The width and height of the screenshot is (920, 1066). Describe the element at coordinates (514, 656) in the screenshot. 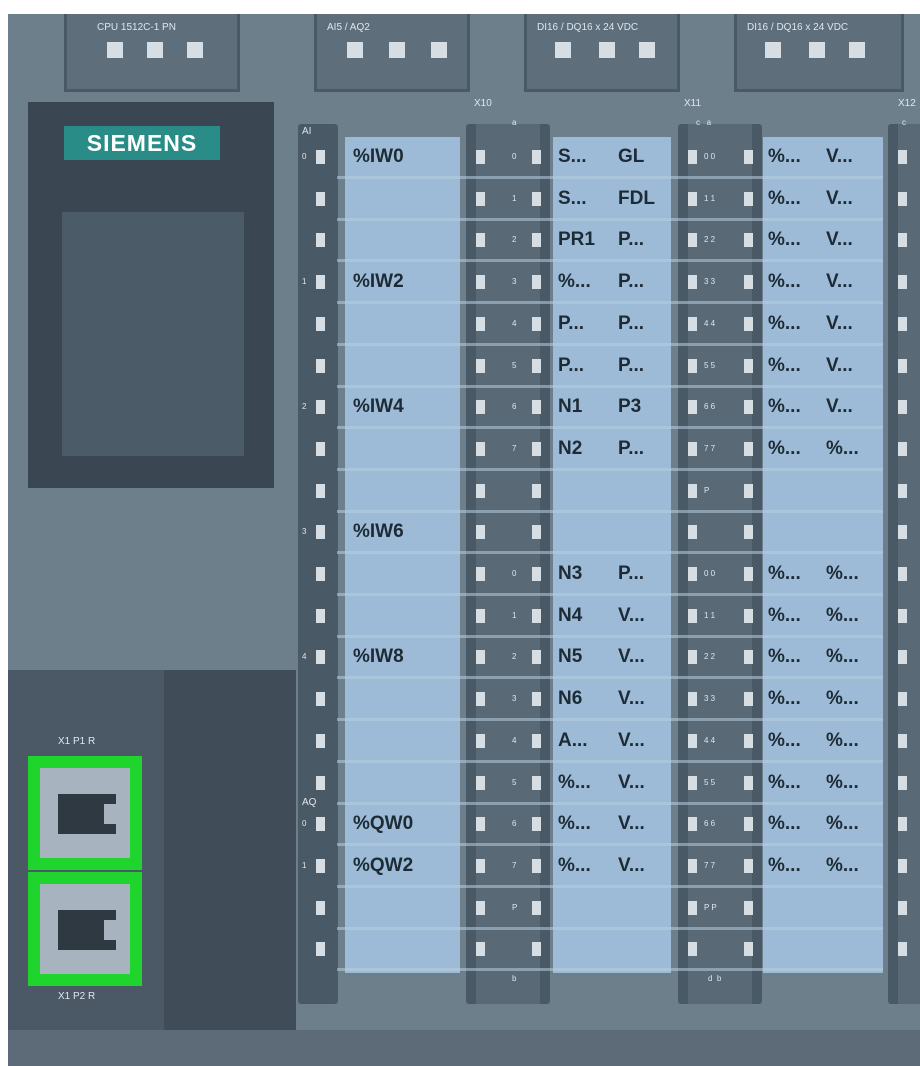

I see `x10-terminal-number: 2` at that location.